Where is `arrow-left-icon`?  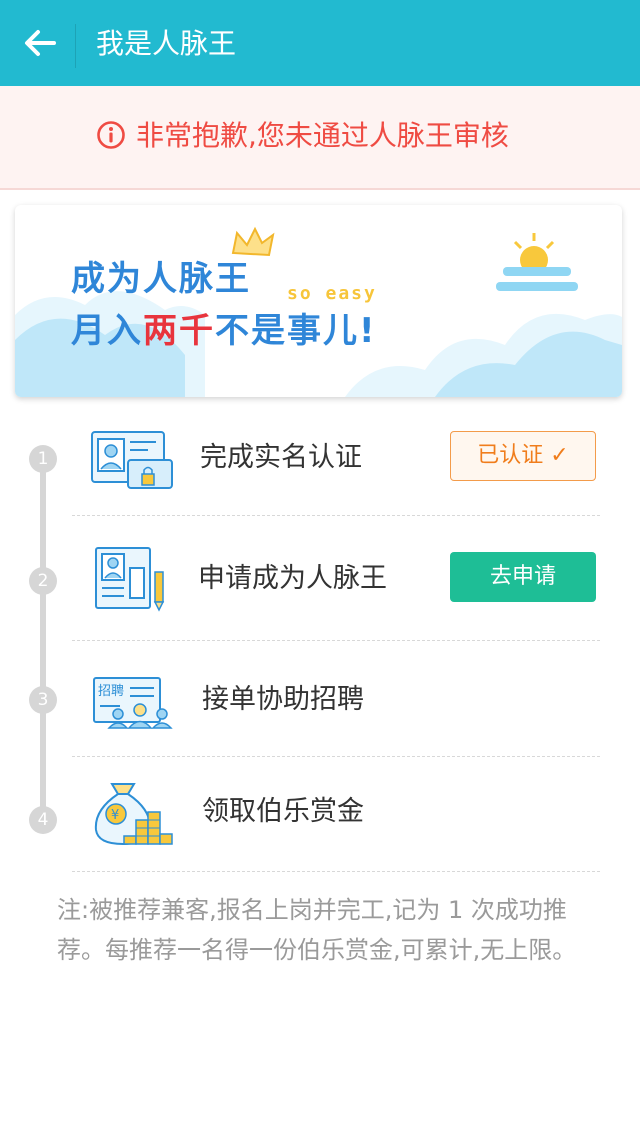
arrow-left-icon is located at coordinates (40, 43).